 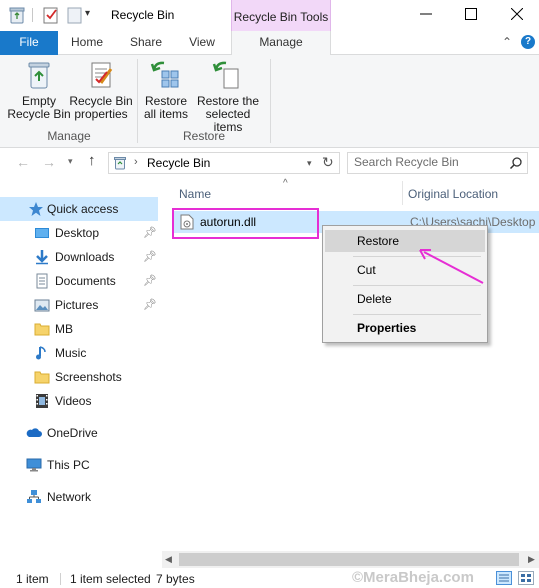 I want to click on nav-this-pc: This PC, so click(x=79, y=465).